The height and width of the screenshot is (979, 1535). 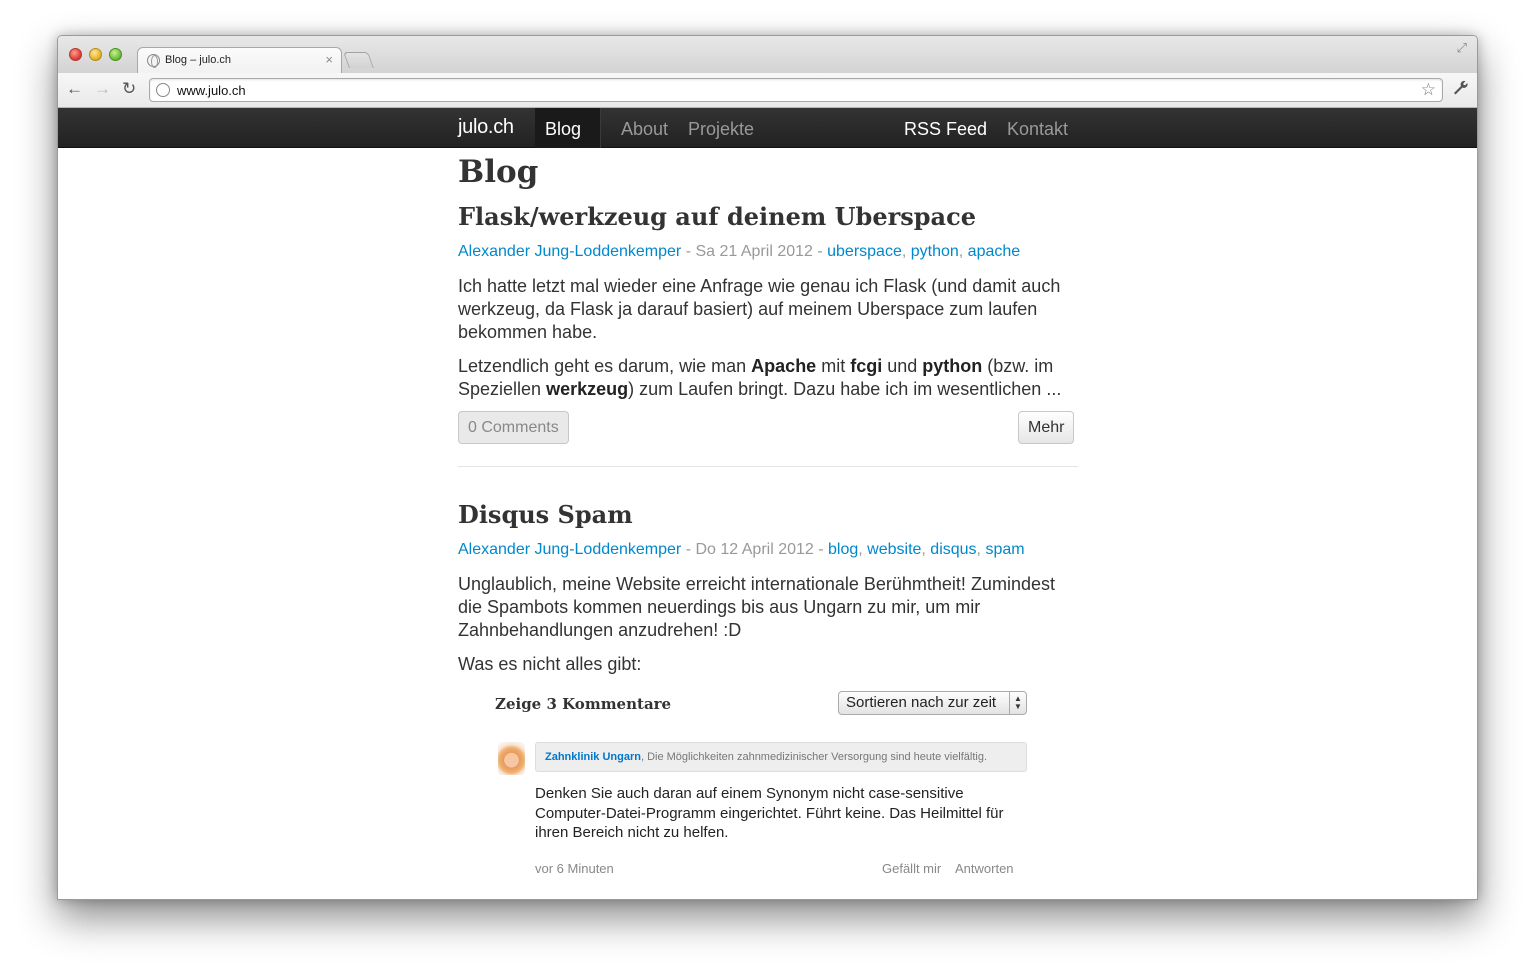 I want to click on bold-text: python, so click(x=952, y=366).